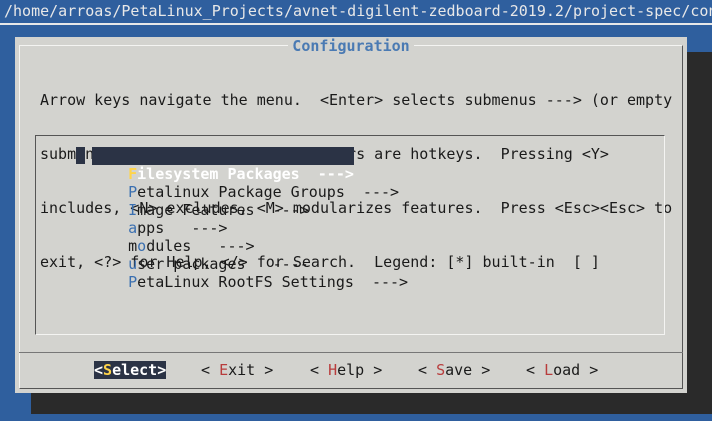 The width and height of the screenshot is (712, 421). What do you see at coordinates (223, 165) in the screenshot?
I see `menu-item-filesystem-packages: Filesystem Packages --->` at bounding box center [223, 165].